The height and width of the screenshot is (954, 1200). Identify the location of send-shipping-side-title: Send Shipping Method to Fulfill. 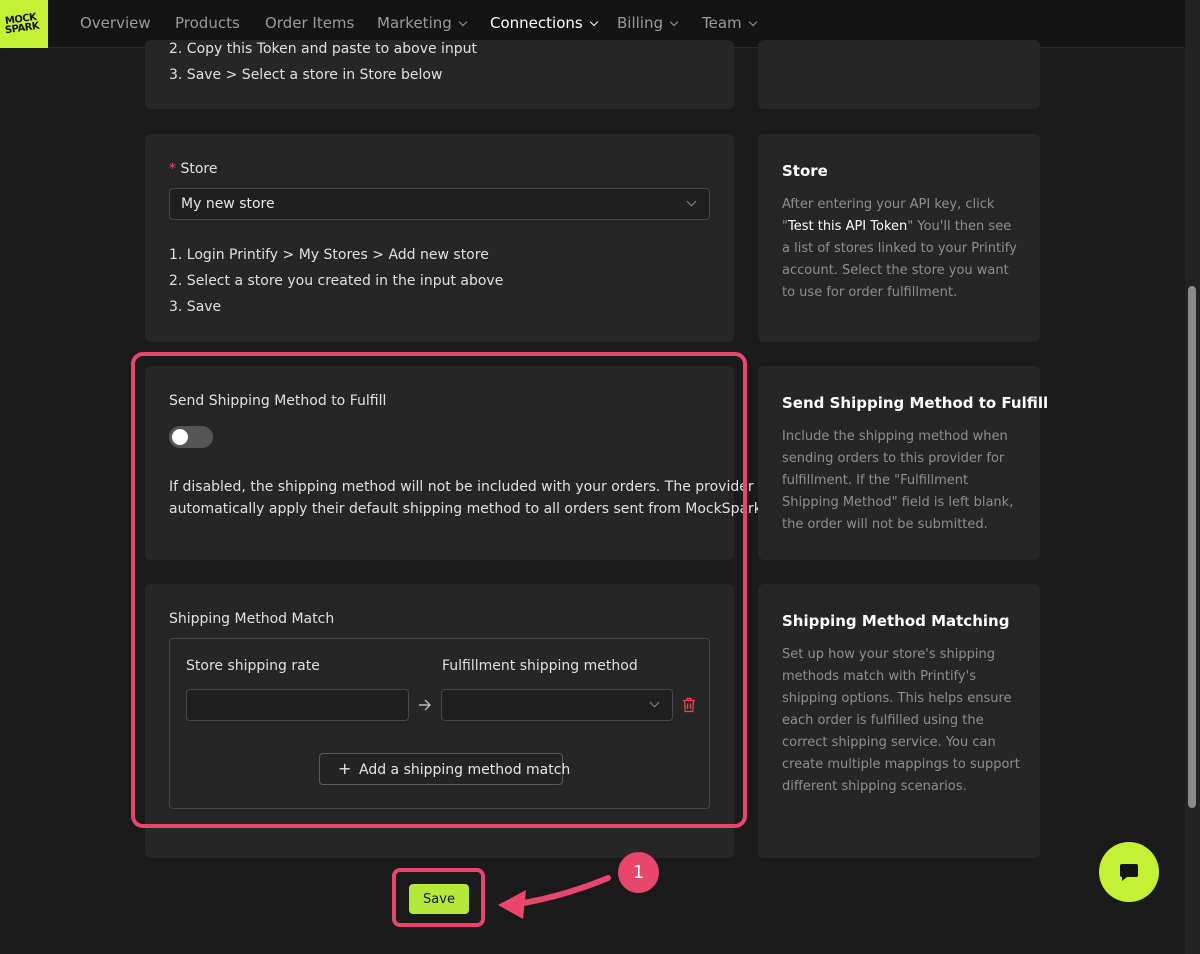
(915, 403).